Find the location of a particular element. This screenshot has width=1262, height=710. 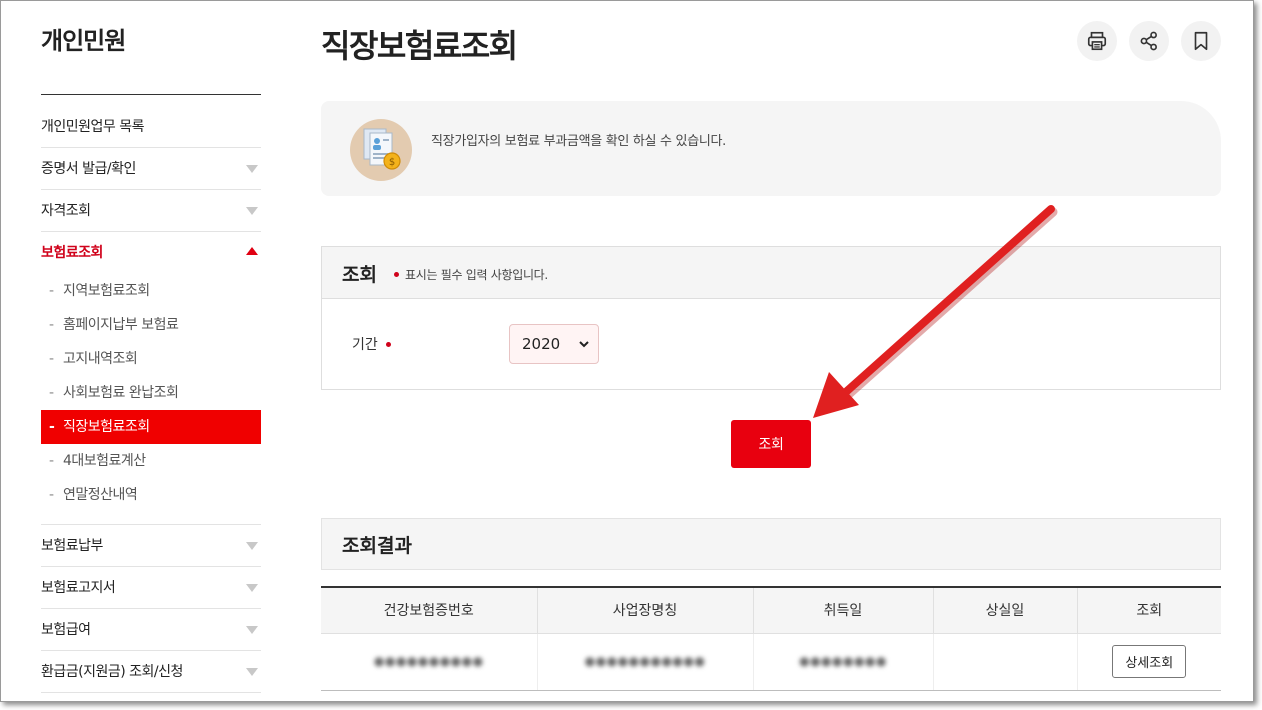

sidebar-subitem-homepage-payment: - 홈페이지납부 보험료 is located at coordinates (151, 325).